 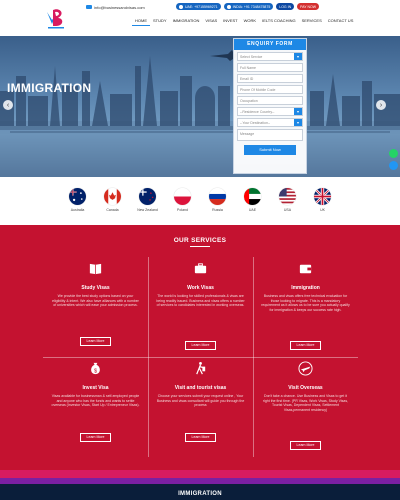 I want to click on logo, so click(x=56, y=18).